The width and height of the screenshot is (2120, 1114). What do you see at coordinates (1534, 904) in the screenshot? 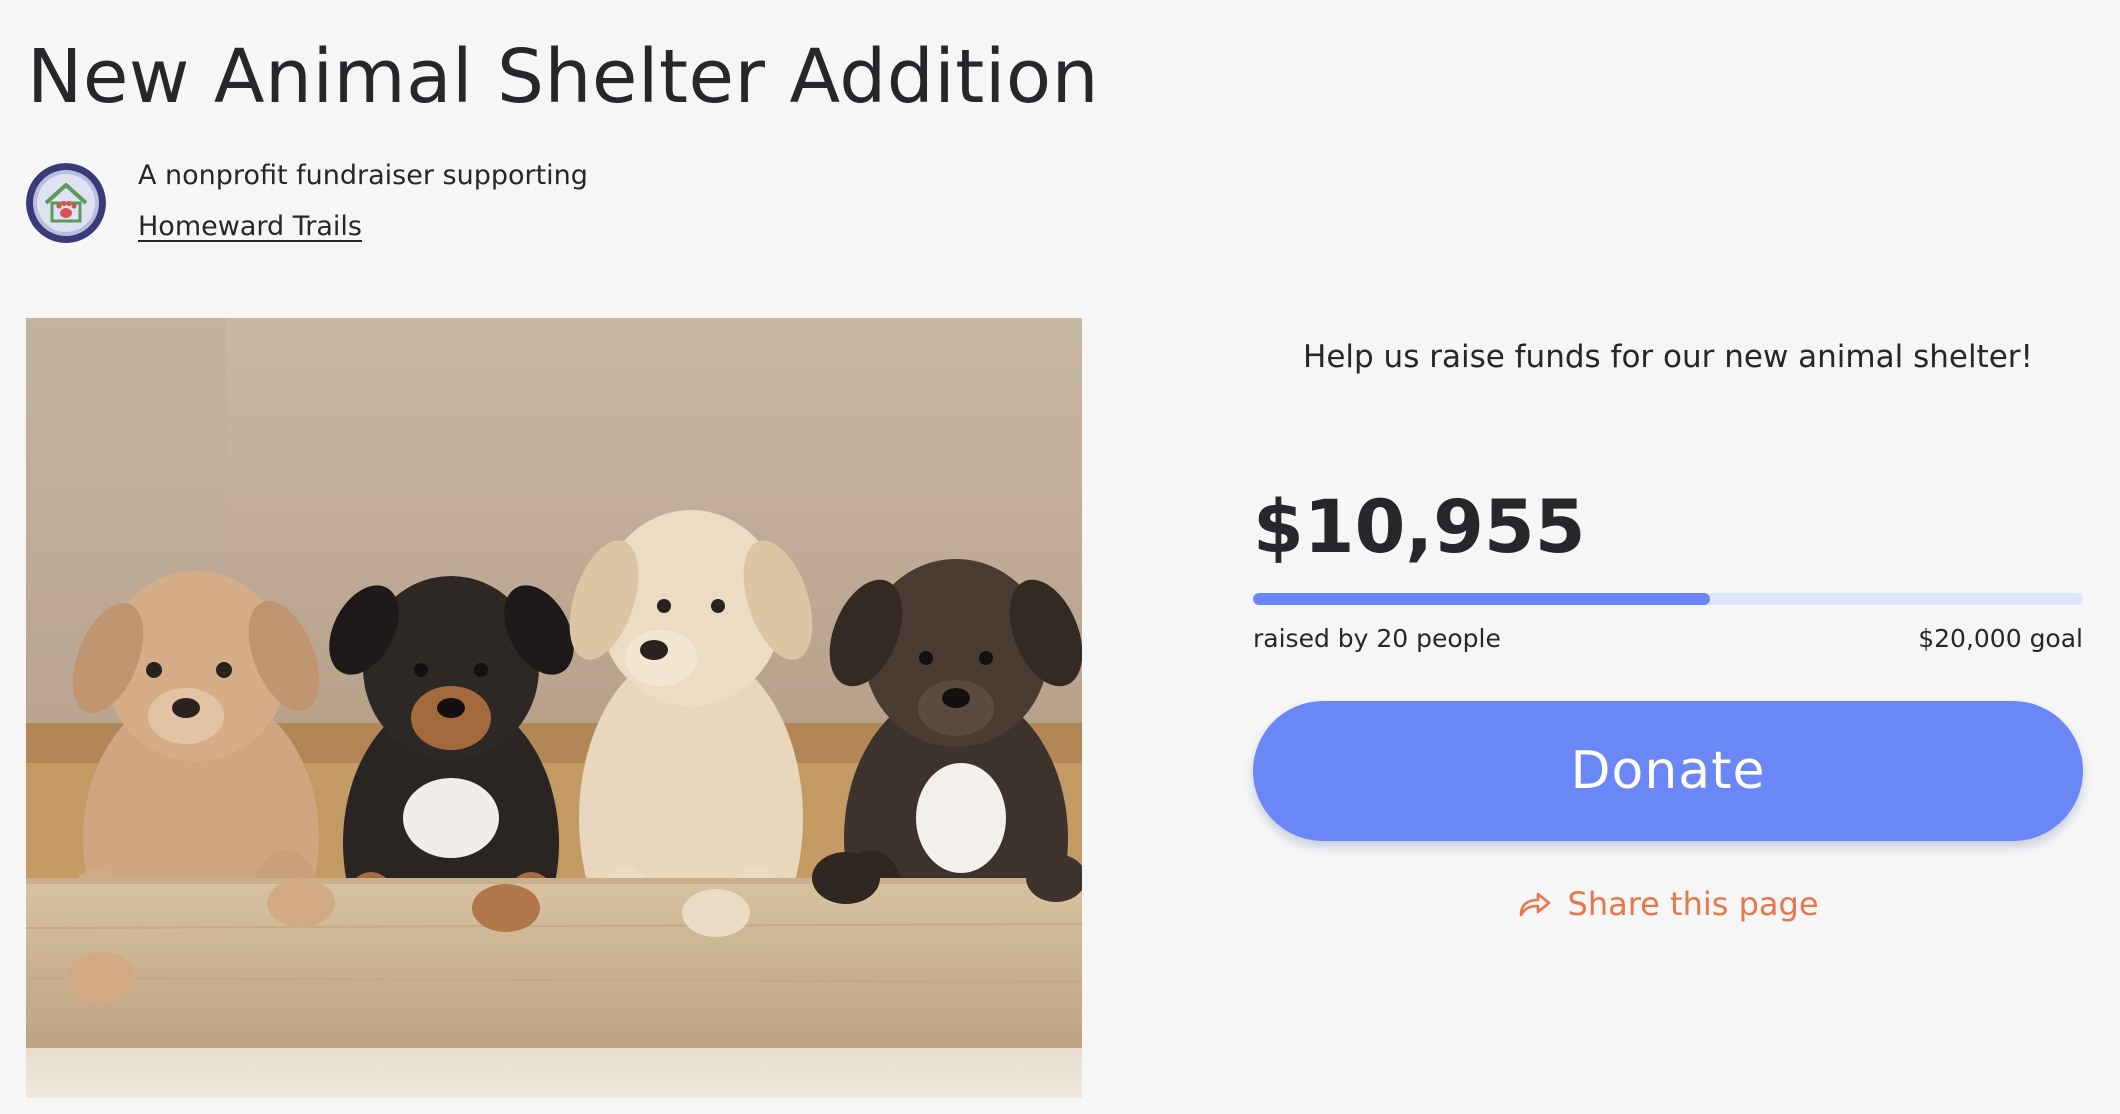
I see `share-arrow-icon` at bounding box center [1534, 904].